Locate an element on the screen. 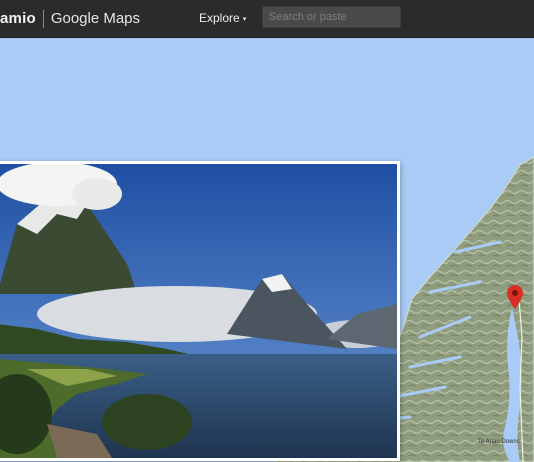 The height and width of the screenshot is (462, 534). search-input is located at coordinates (331, 17).